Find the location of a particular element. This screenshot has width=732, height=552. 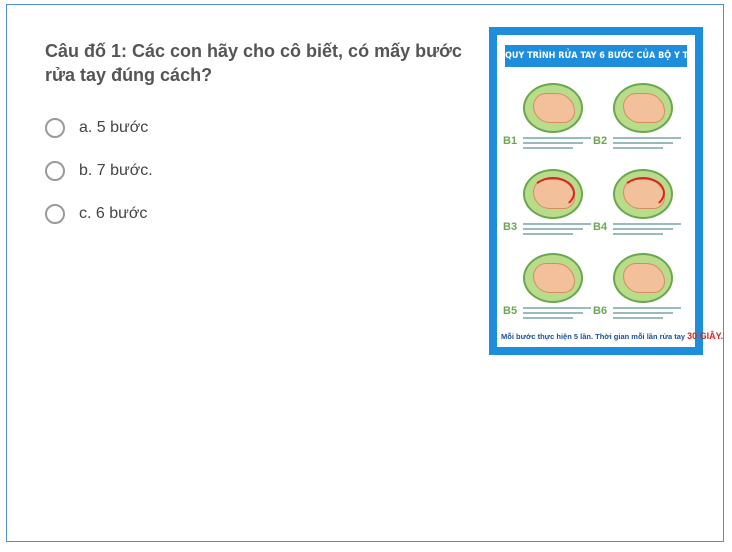

step-b6: B6 is located at coordinates (638, 293).